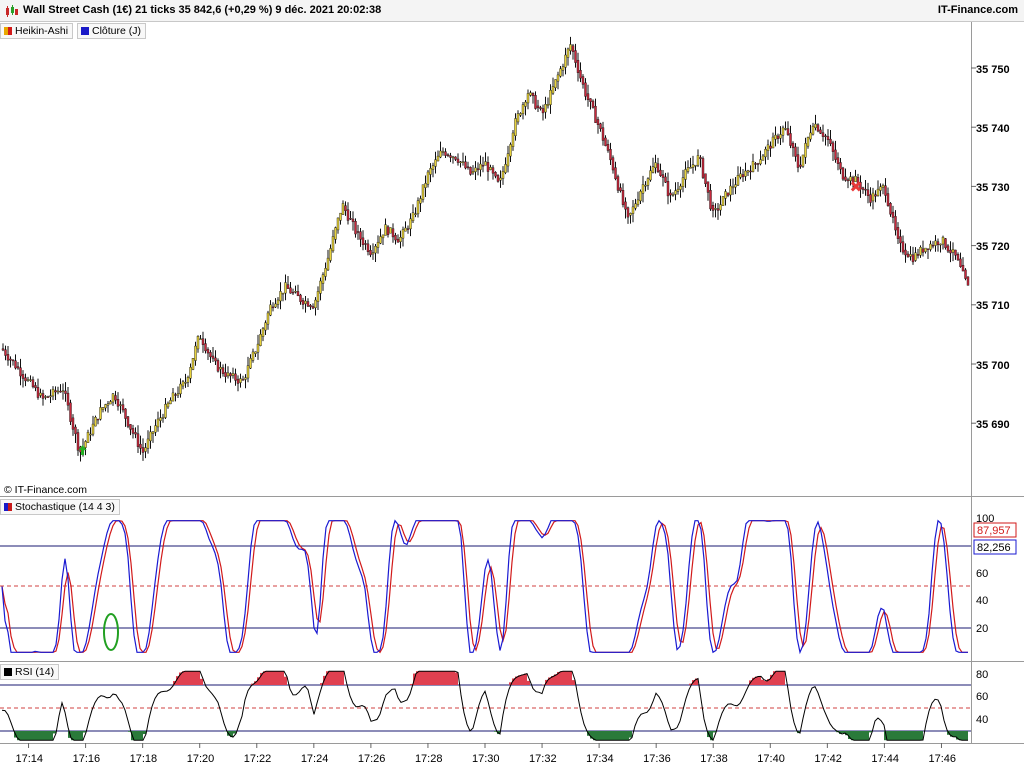 The height and width of the screenshot is (768, 1024). Describe the element at coordinates (315, 759) in the screenshot. I see `time-tick: 17:24` at that location.